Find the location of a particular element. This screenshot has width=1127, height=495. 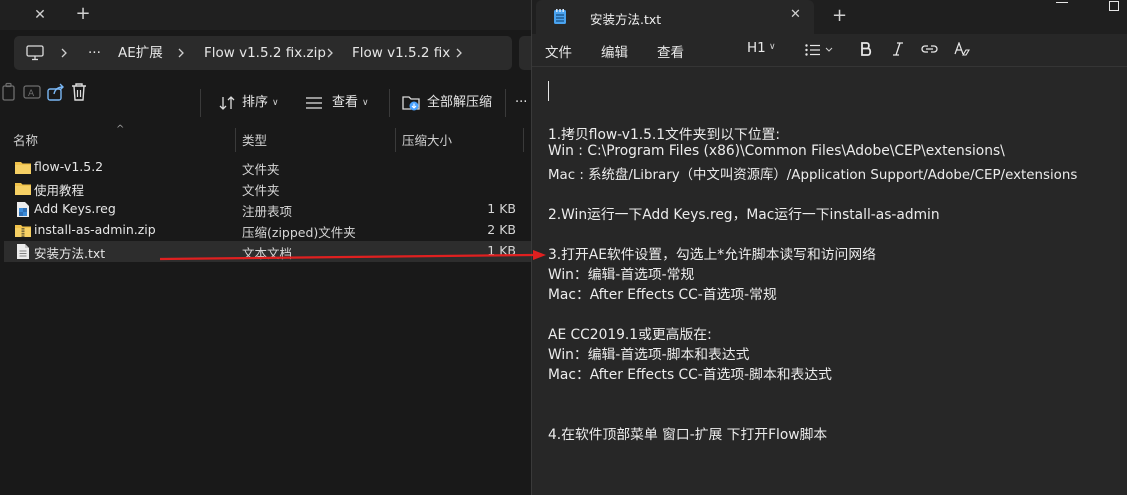

column-header-name: 名称 is located at coordinates (25, 139).